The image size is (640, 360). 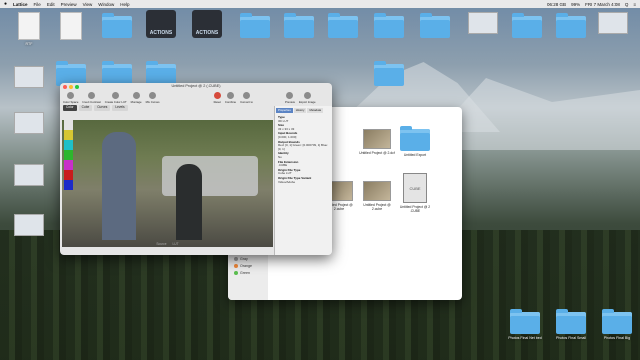 I want to click on tag-item: Green, so click(x=251, y=273).